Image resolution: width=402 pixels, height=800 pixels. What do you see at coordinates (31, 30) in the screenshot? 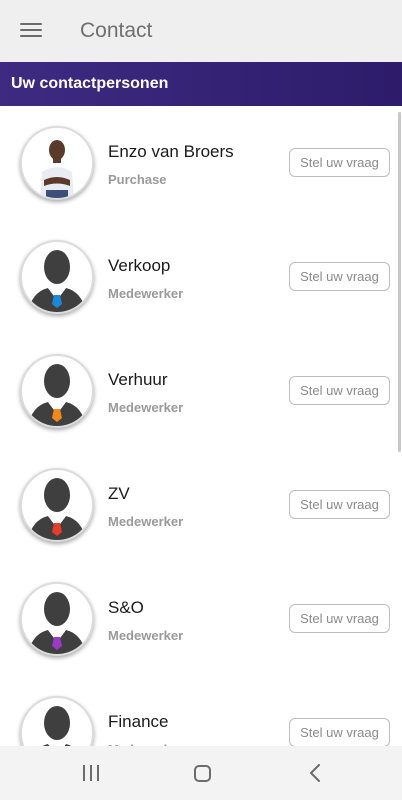
I see `hamburger-menu-icon` at bounding box center [31, 30].